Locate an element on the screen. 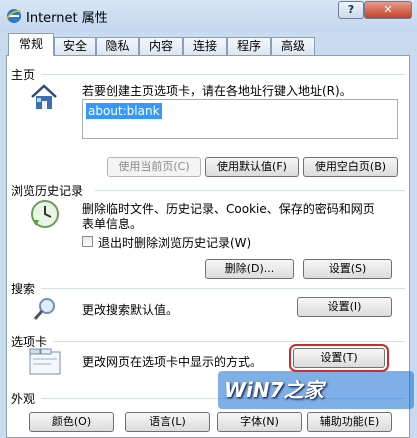  use-default-button: 使用默认值(F) is located at coordinates (252, 167).